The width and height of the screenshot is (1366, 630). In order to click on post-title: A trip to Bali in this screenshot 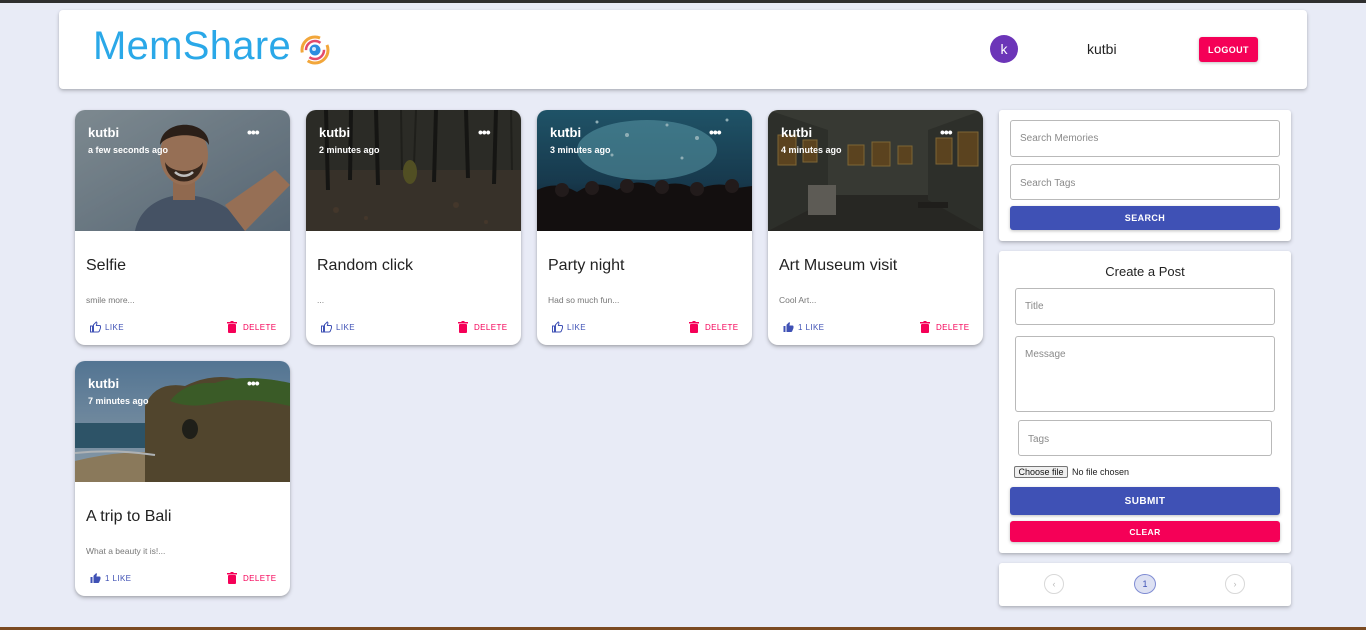, I will do `click(129, 516)`.